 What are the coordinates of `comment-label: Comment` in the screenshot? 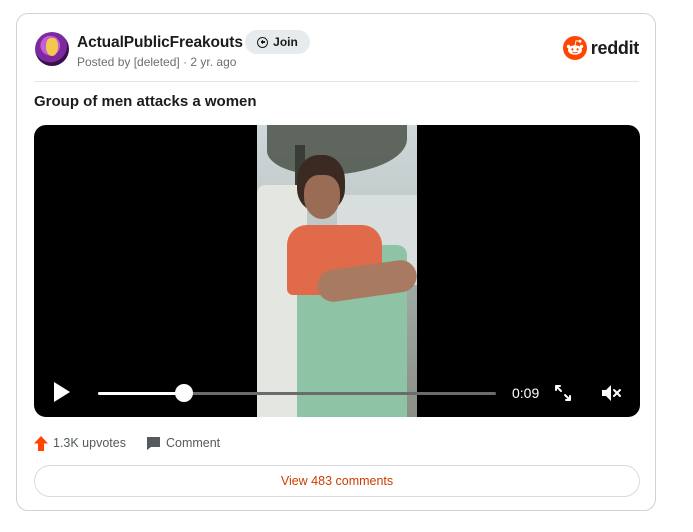 It's located at (193, 443).